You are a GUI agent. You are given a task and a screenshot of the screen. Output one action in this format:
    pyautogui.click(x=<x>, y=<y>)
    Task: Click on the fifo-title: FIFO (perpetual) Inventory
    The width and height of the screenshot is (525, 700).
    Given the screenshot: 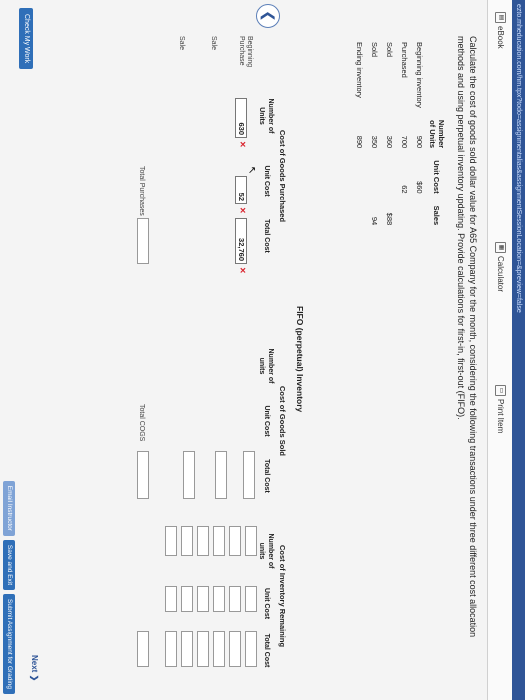 What is the action you would take?
    pyautogui.click(x=300, y=359)
    